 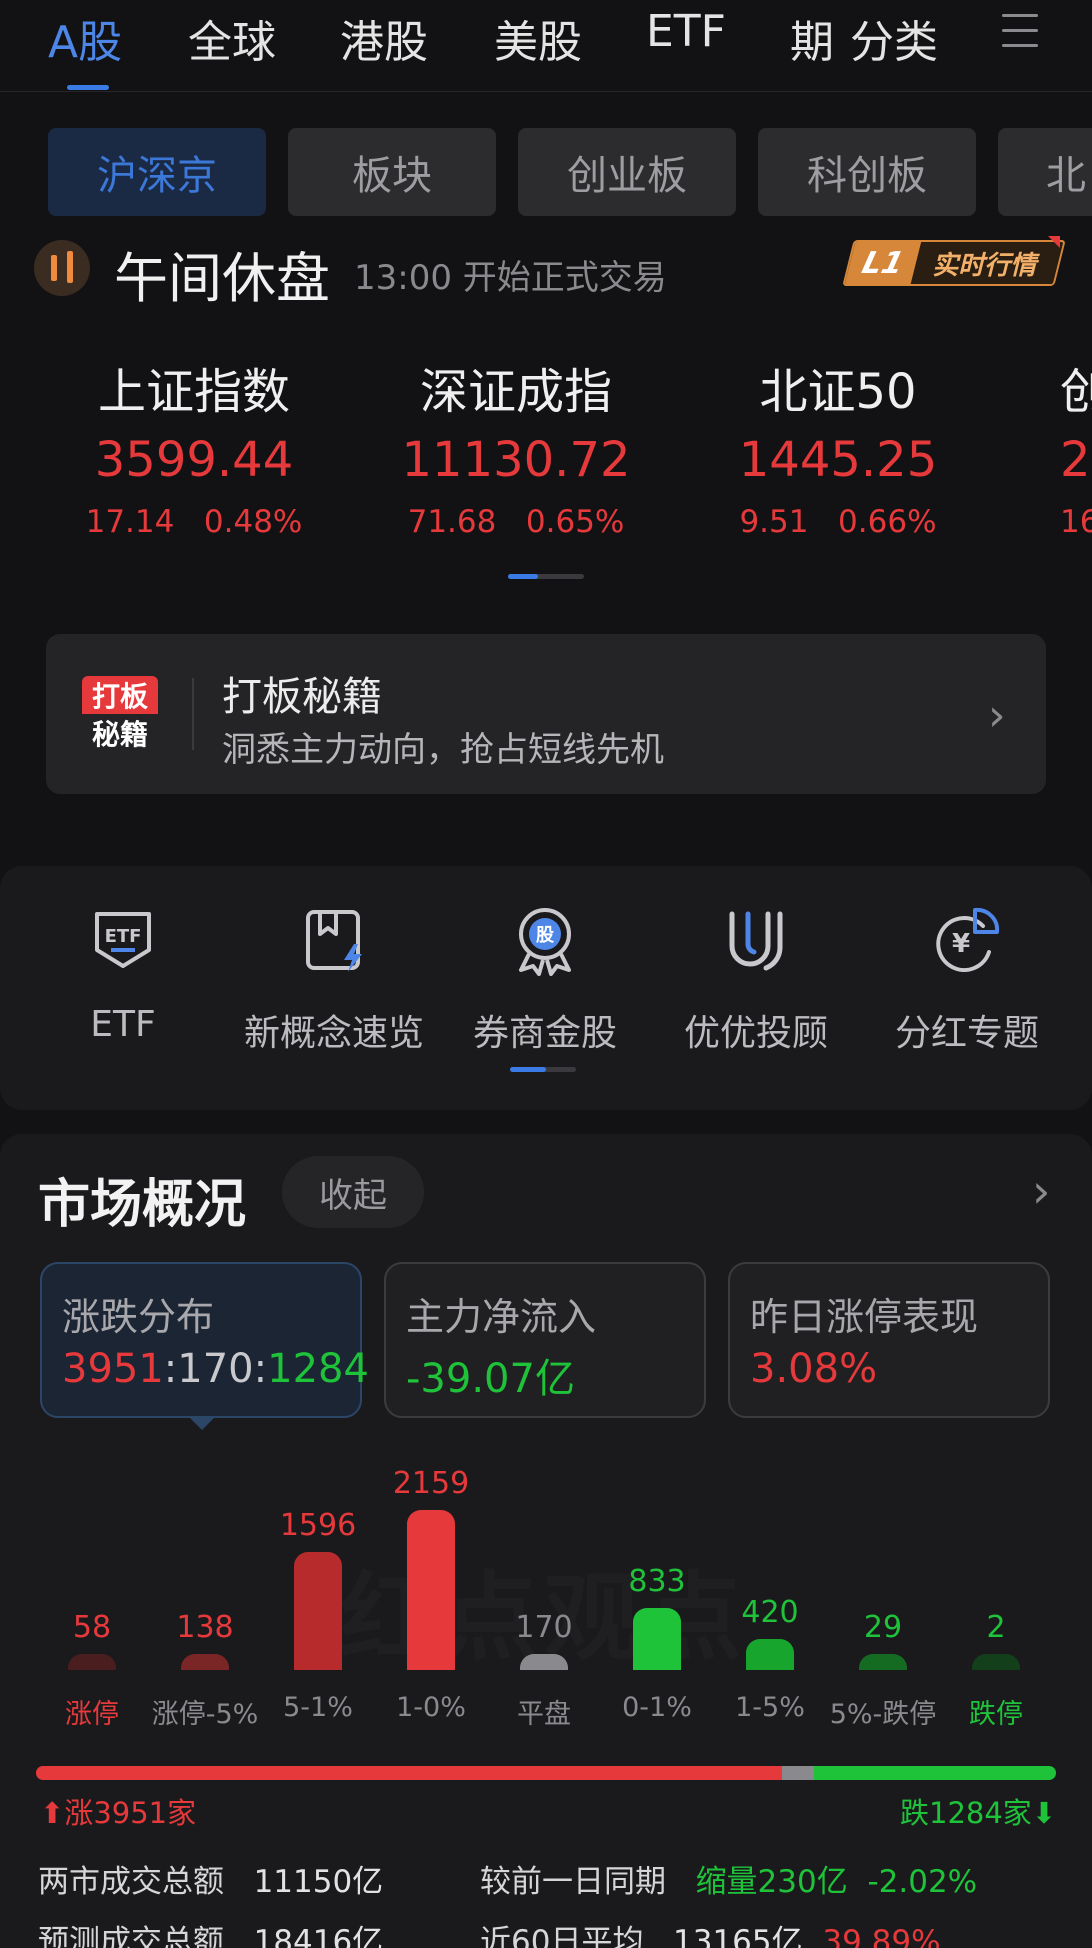 I want to click on active-tab-indicator, so click(x=88, y=87).